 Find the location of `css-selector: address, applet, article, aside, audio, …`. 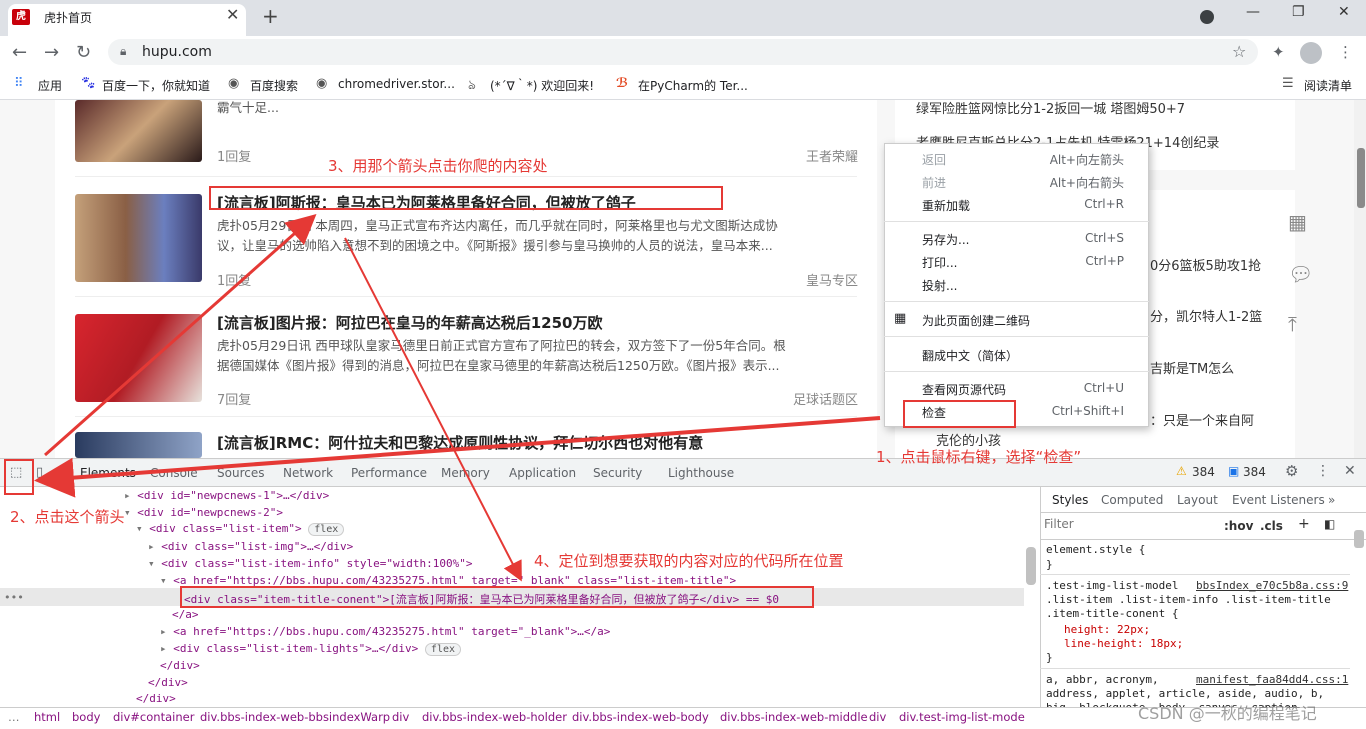

css-selector: address, applet, article, aside, audio, … is located at coordinates (1185, 693).